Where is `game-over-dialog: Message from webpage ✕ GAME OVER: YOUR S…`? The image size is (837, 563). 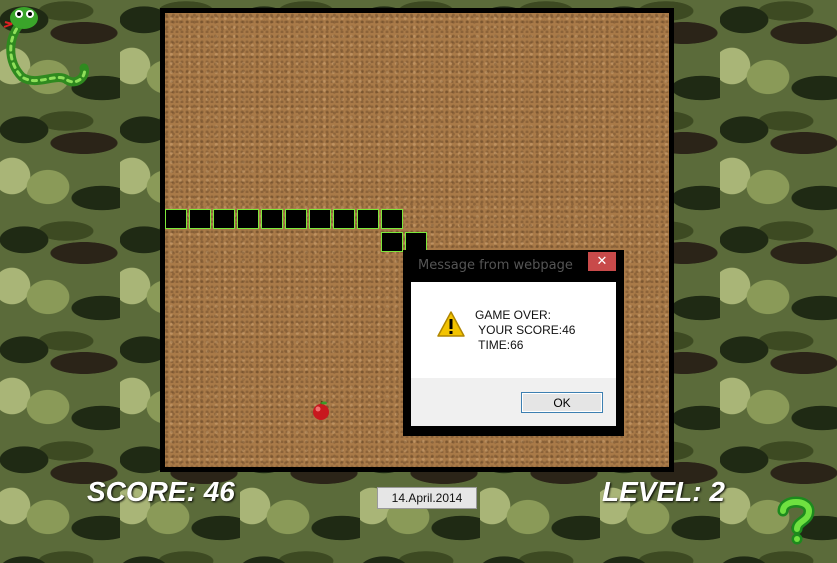 game-over-dialog: Message from webpage ✕ GAME OVER: YOUR S… is located at coordinates (513, 343).